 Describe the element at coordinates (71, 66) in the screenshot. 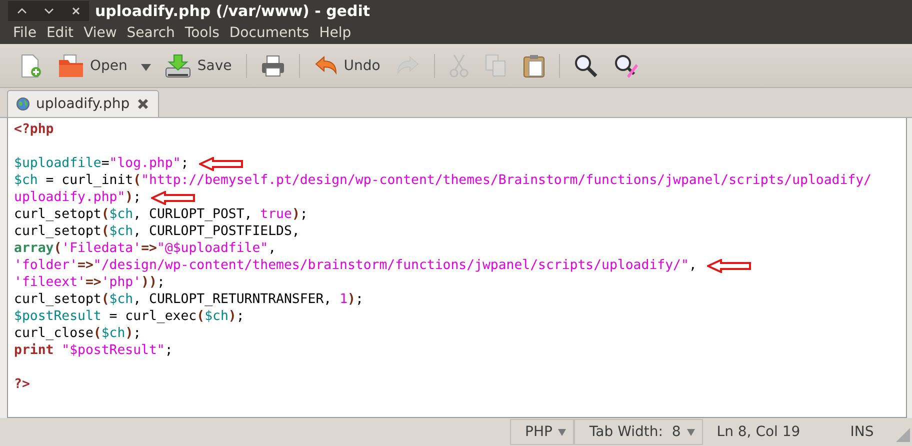

I see `folder-icon` at that location.